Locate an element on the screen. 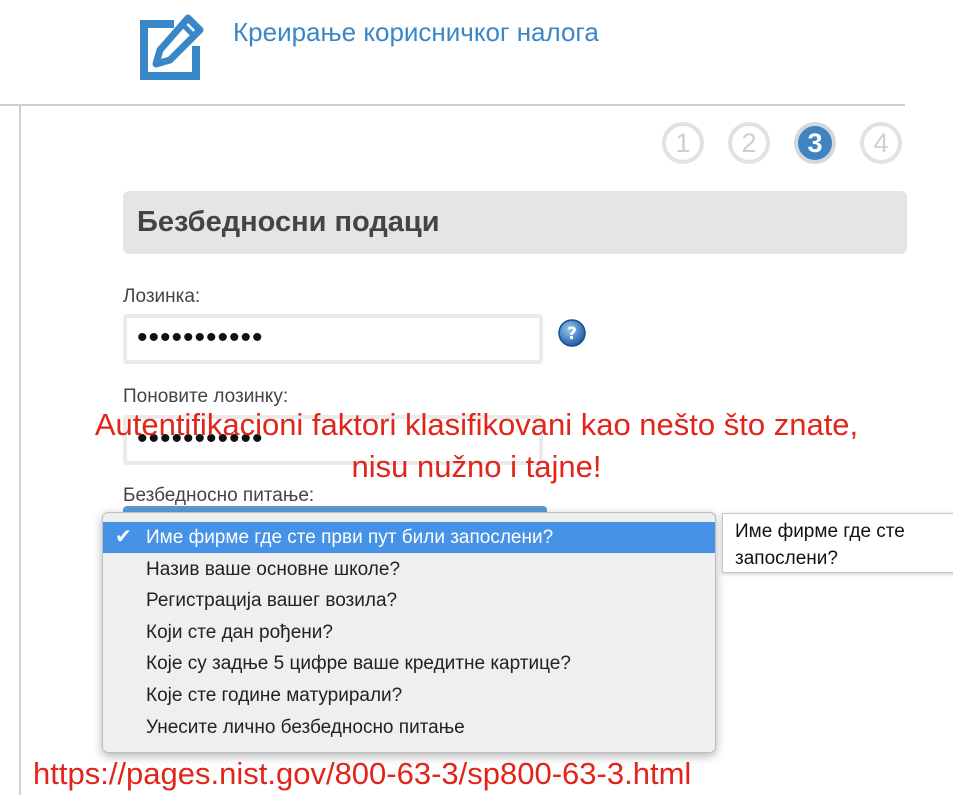  option-label: Које сте године матурирали? is located at coordinates (274, 695).